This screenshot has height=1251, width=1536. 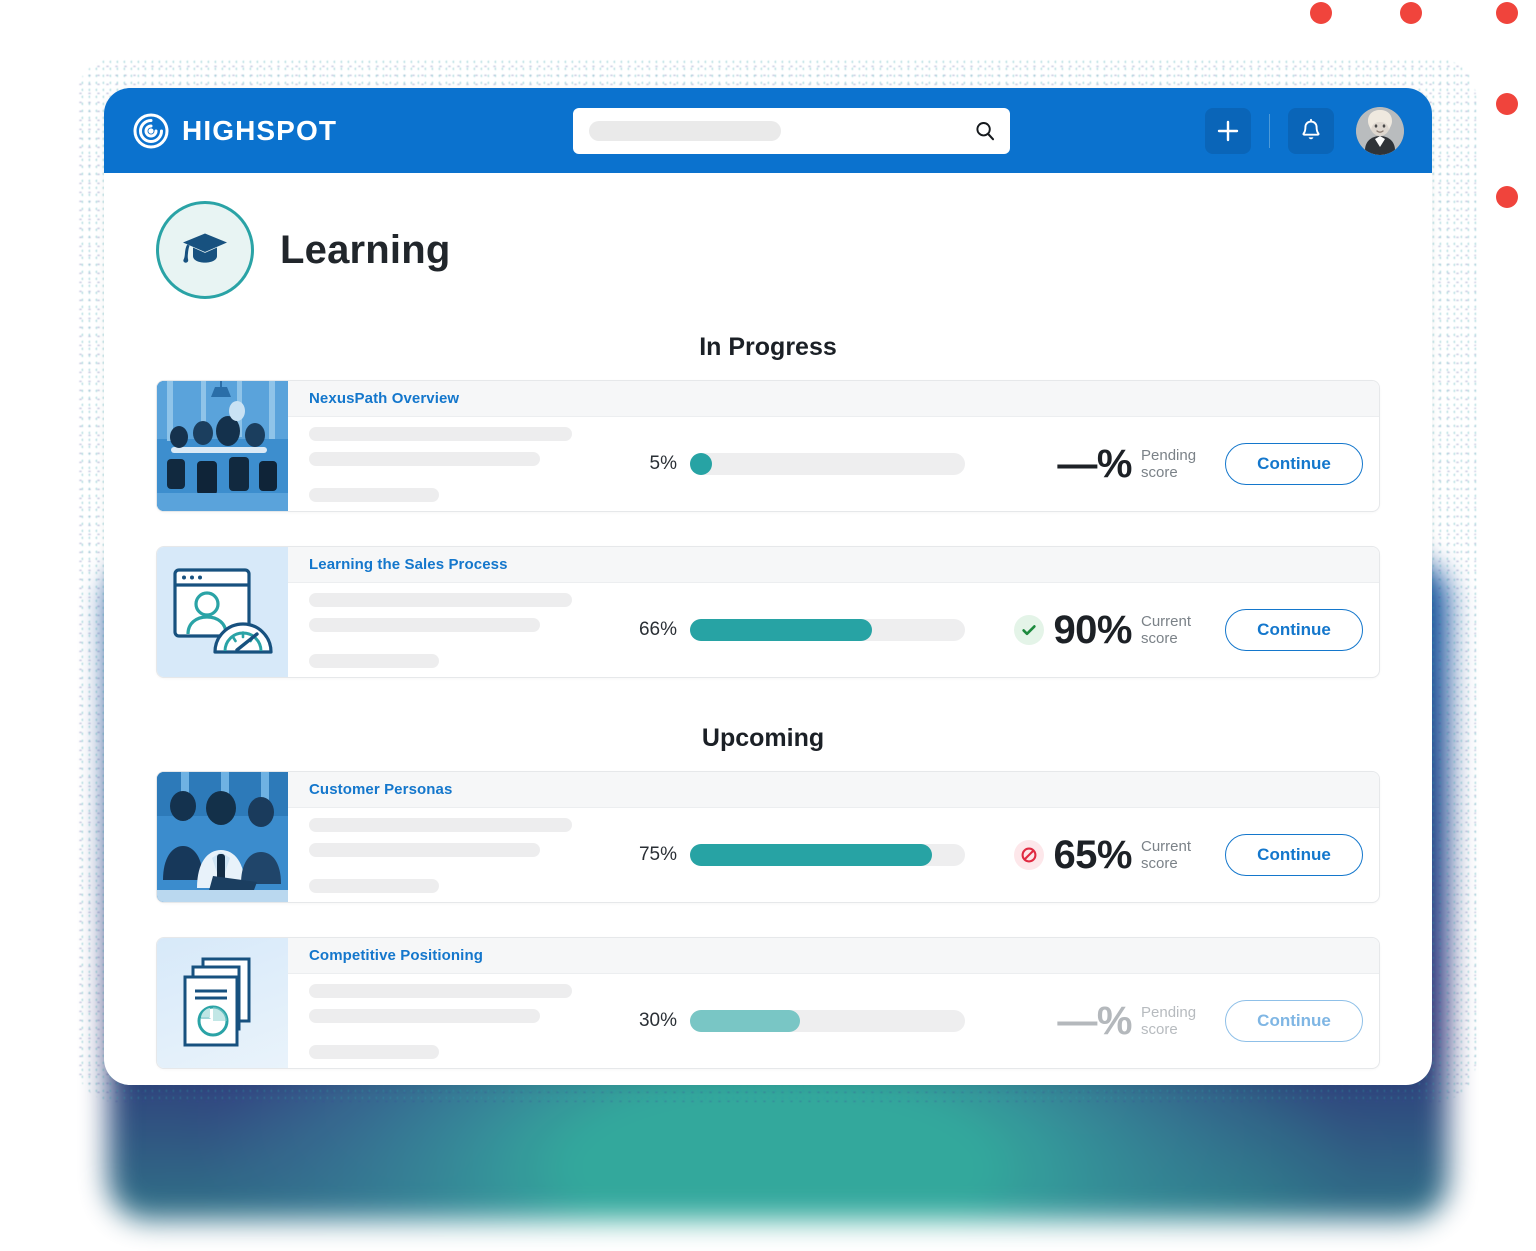 I want to click on course-thumbnail-documents-chart, so click(x=222, y=1003).